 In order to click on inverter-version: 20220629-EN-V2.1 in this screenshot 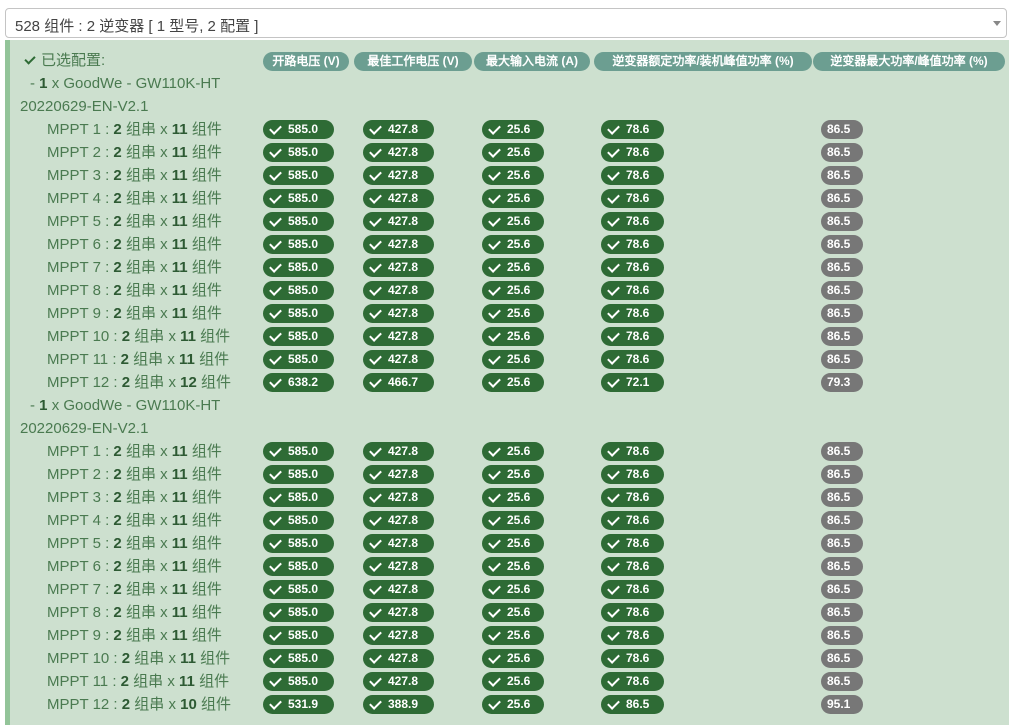, I will do `click(509, 428)`.